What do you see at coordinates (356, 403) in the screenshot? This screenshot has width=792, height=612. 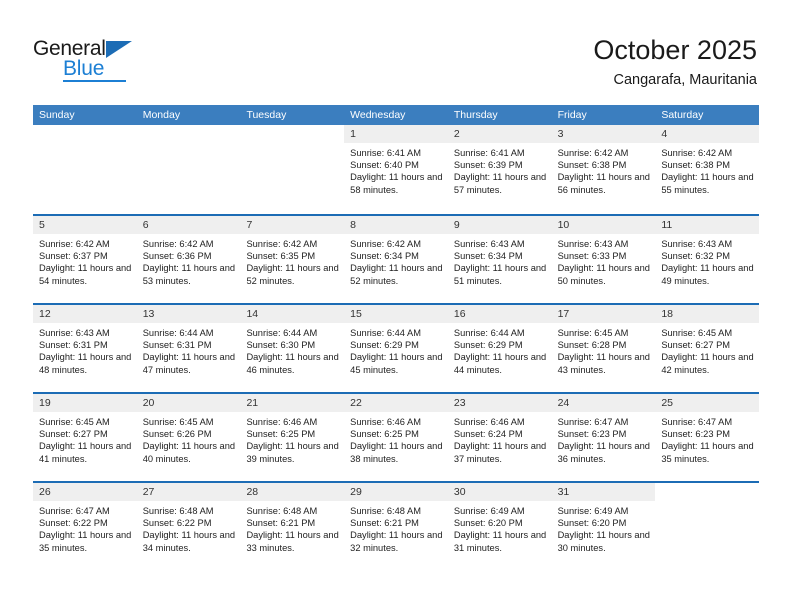 I see `day-number: 22` at bounding box center [356, 403].